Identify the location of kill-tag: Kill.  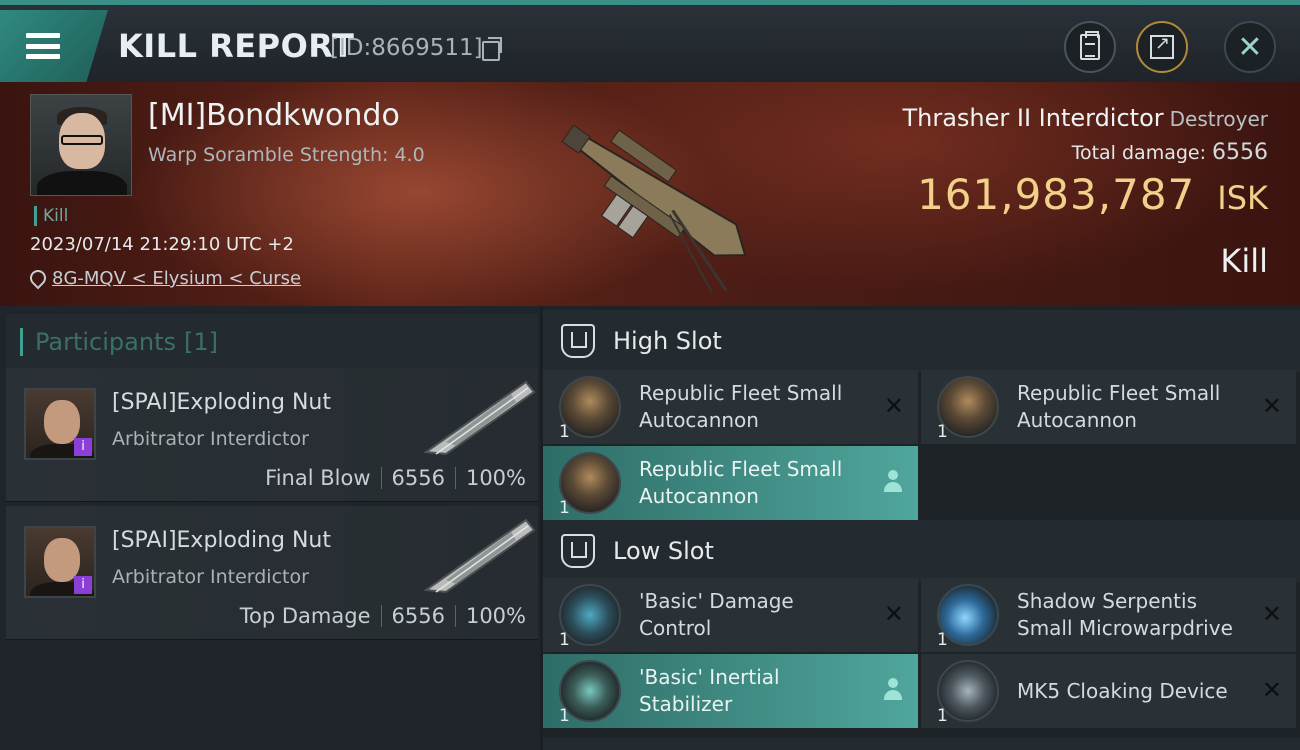
(51, 216).